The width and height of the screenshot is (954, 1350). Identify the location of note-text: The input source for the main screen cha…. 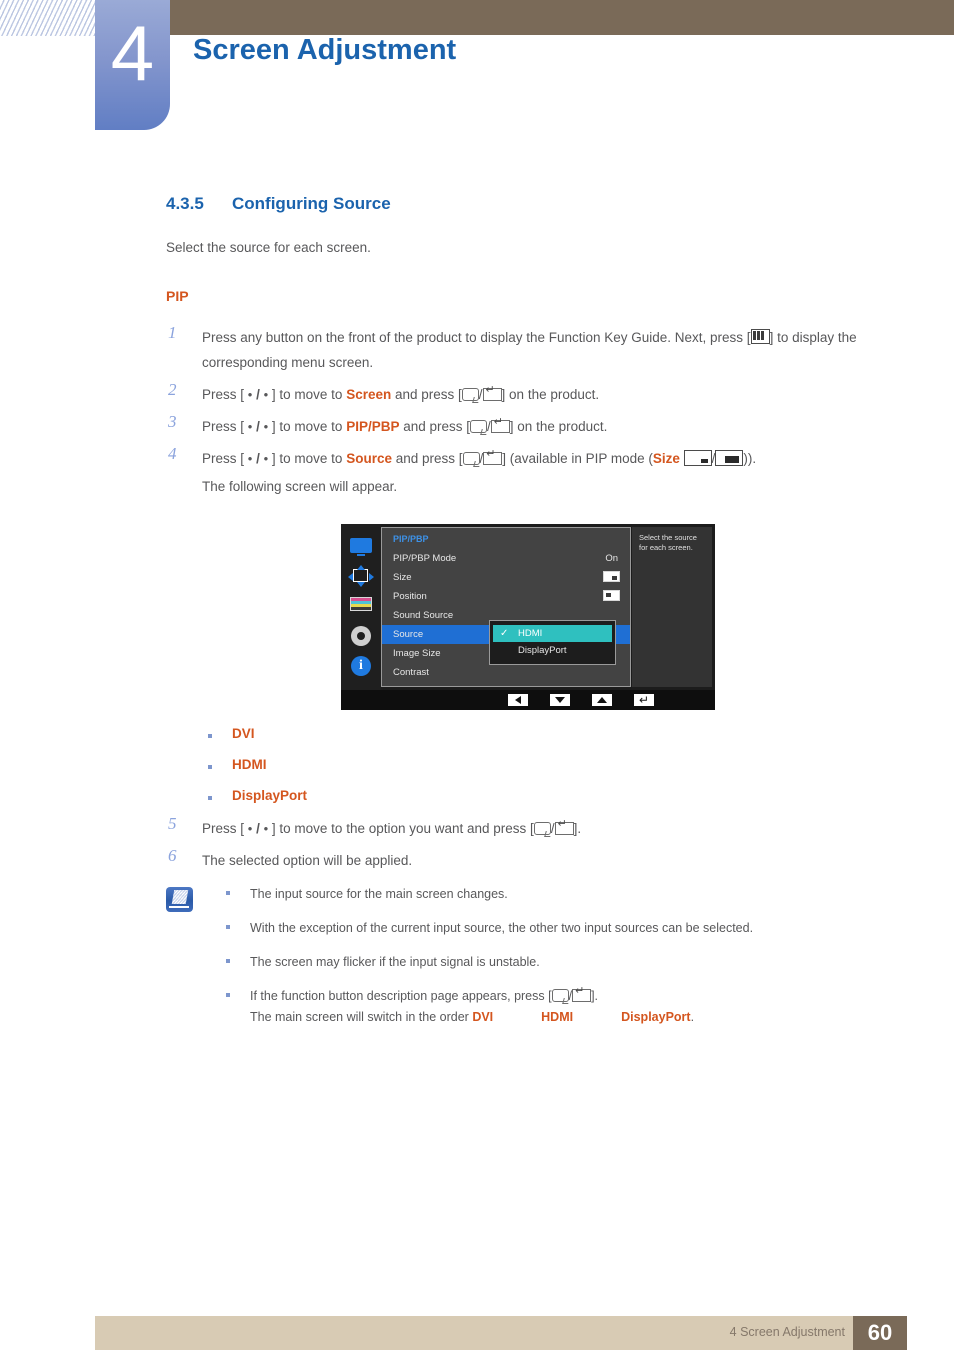
(379, 894).